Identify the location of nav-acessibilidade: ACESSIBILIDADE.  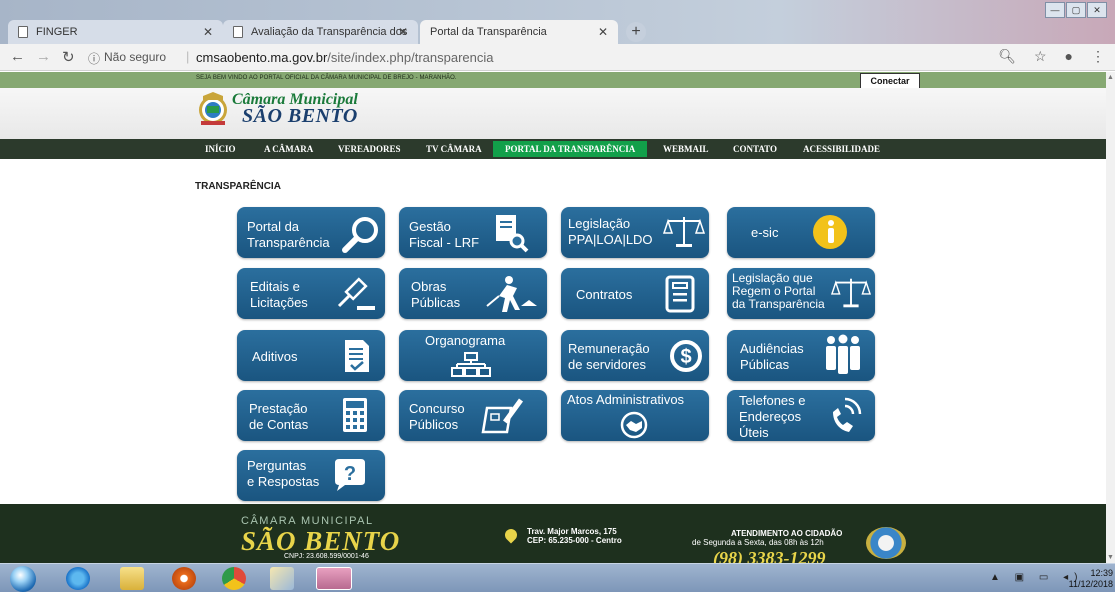
(841, 149).